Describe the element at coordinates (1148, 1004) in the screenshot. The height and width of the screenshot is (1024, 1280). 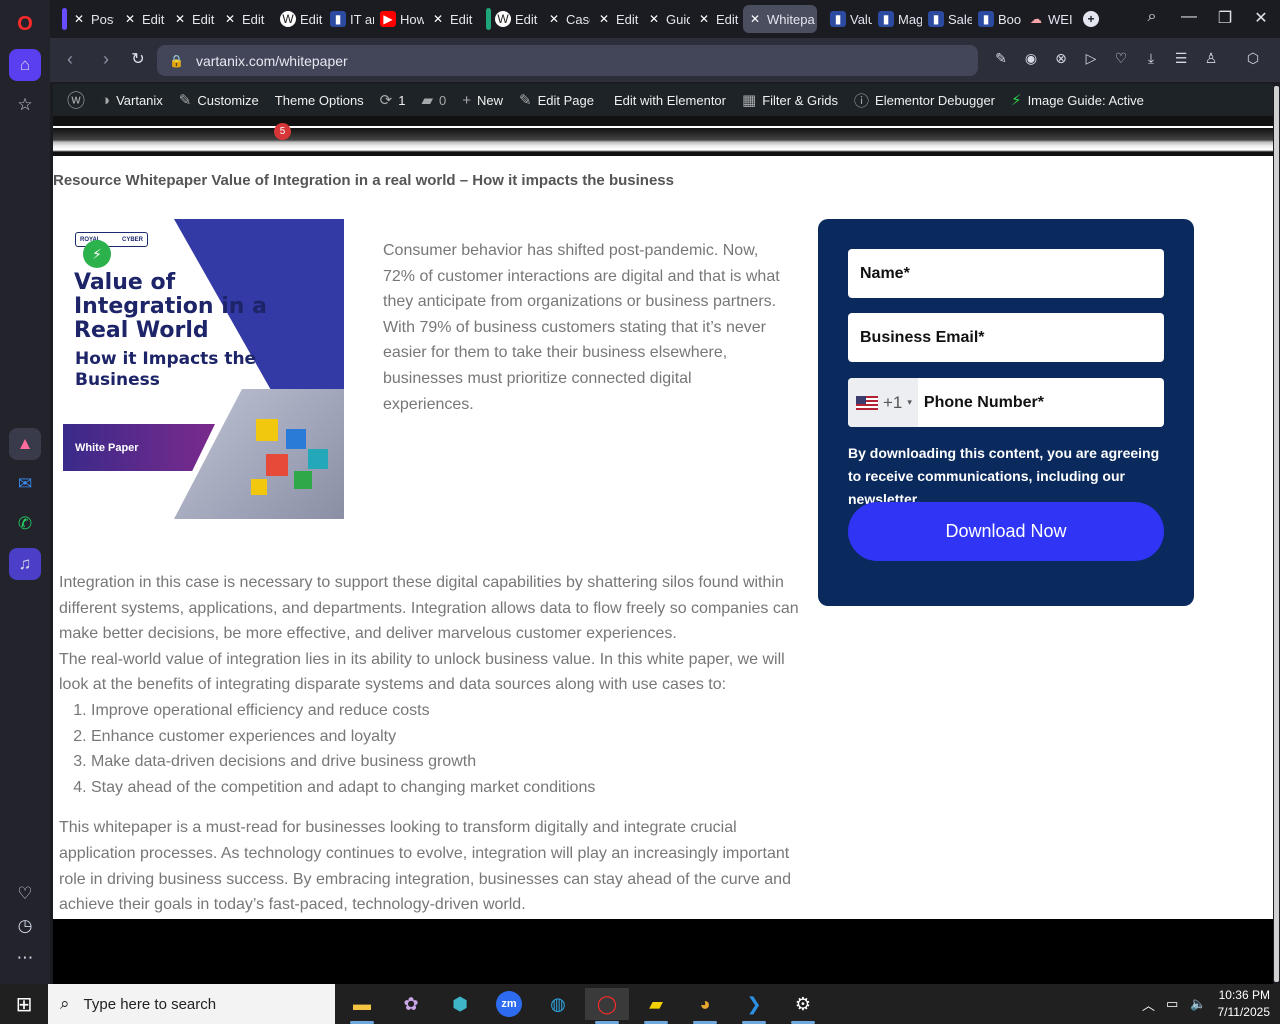
I see `tray-chevron-icon: ︿` at that location.